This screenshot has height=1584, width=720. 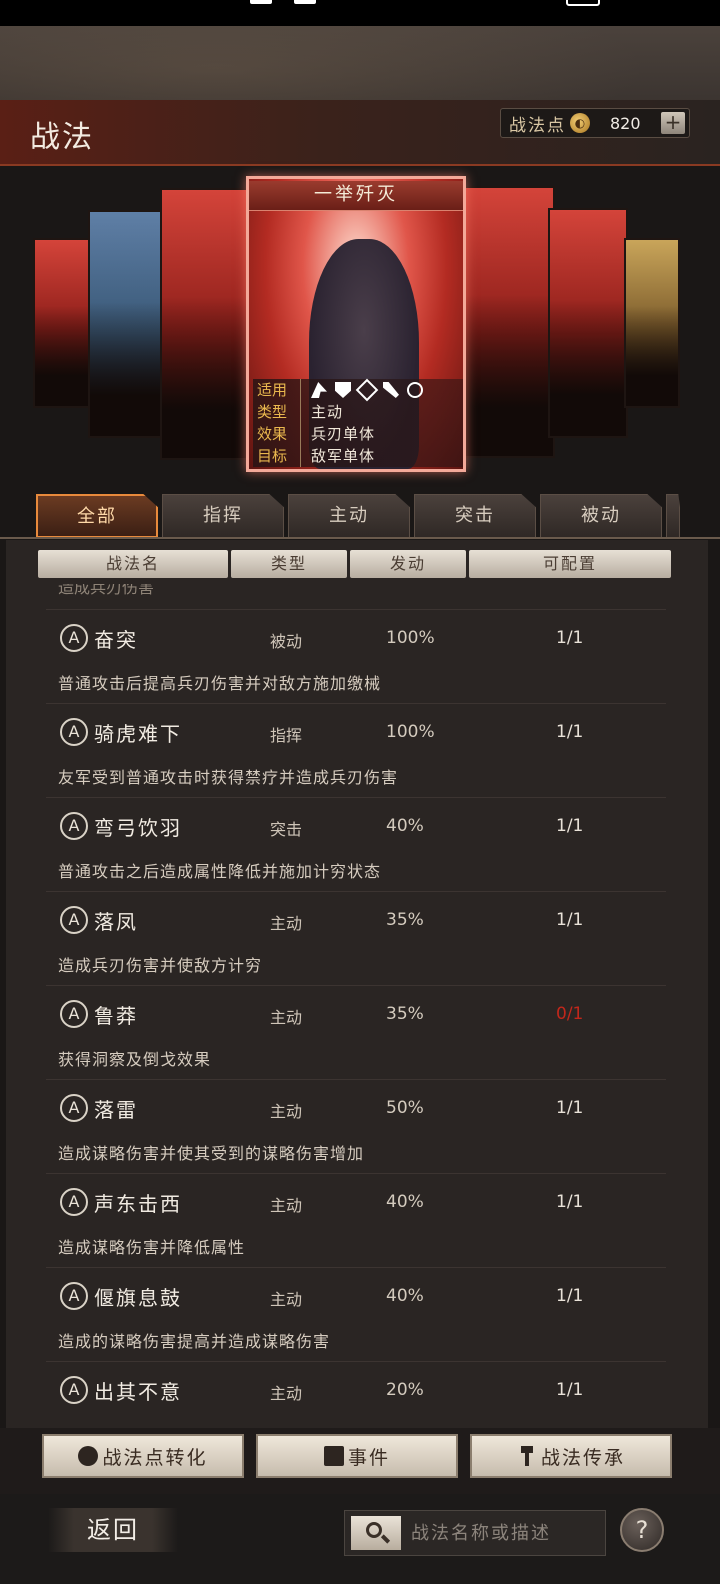 What do you see at coordinates (642, 1530) in the screenshot?
I see `help-button: ?` at bounding box center [642, 1530].